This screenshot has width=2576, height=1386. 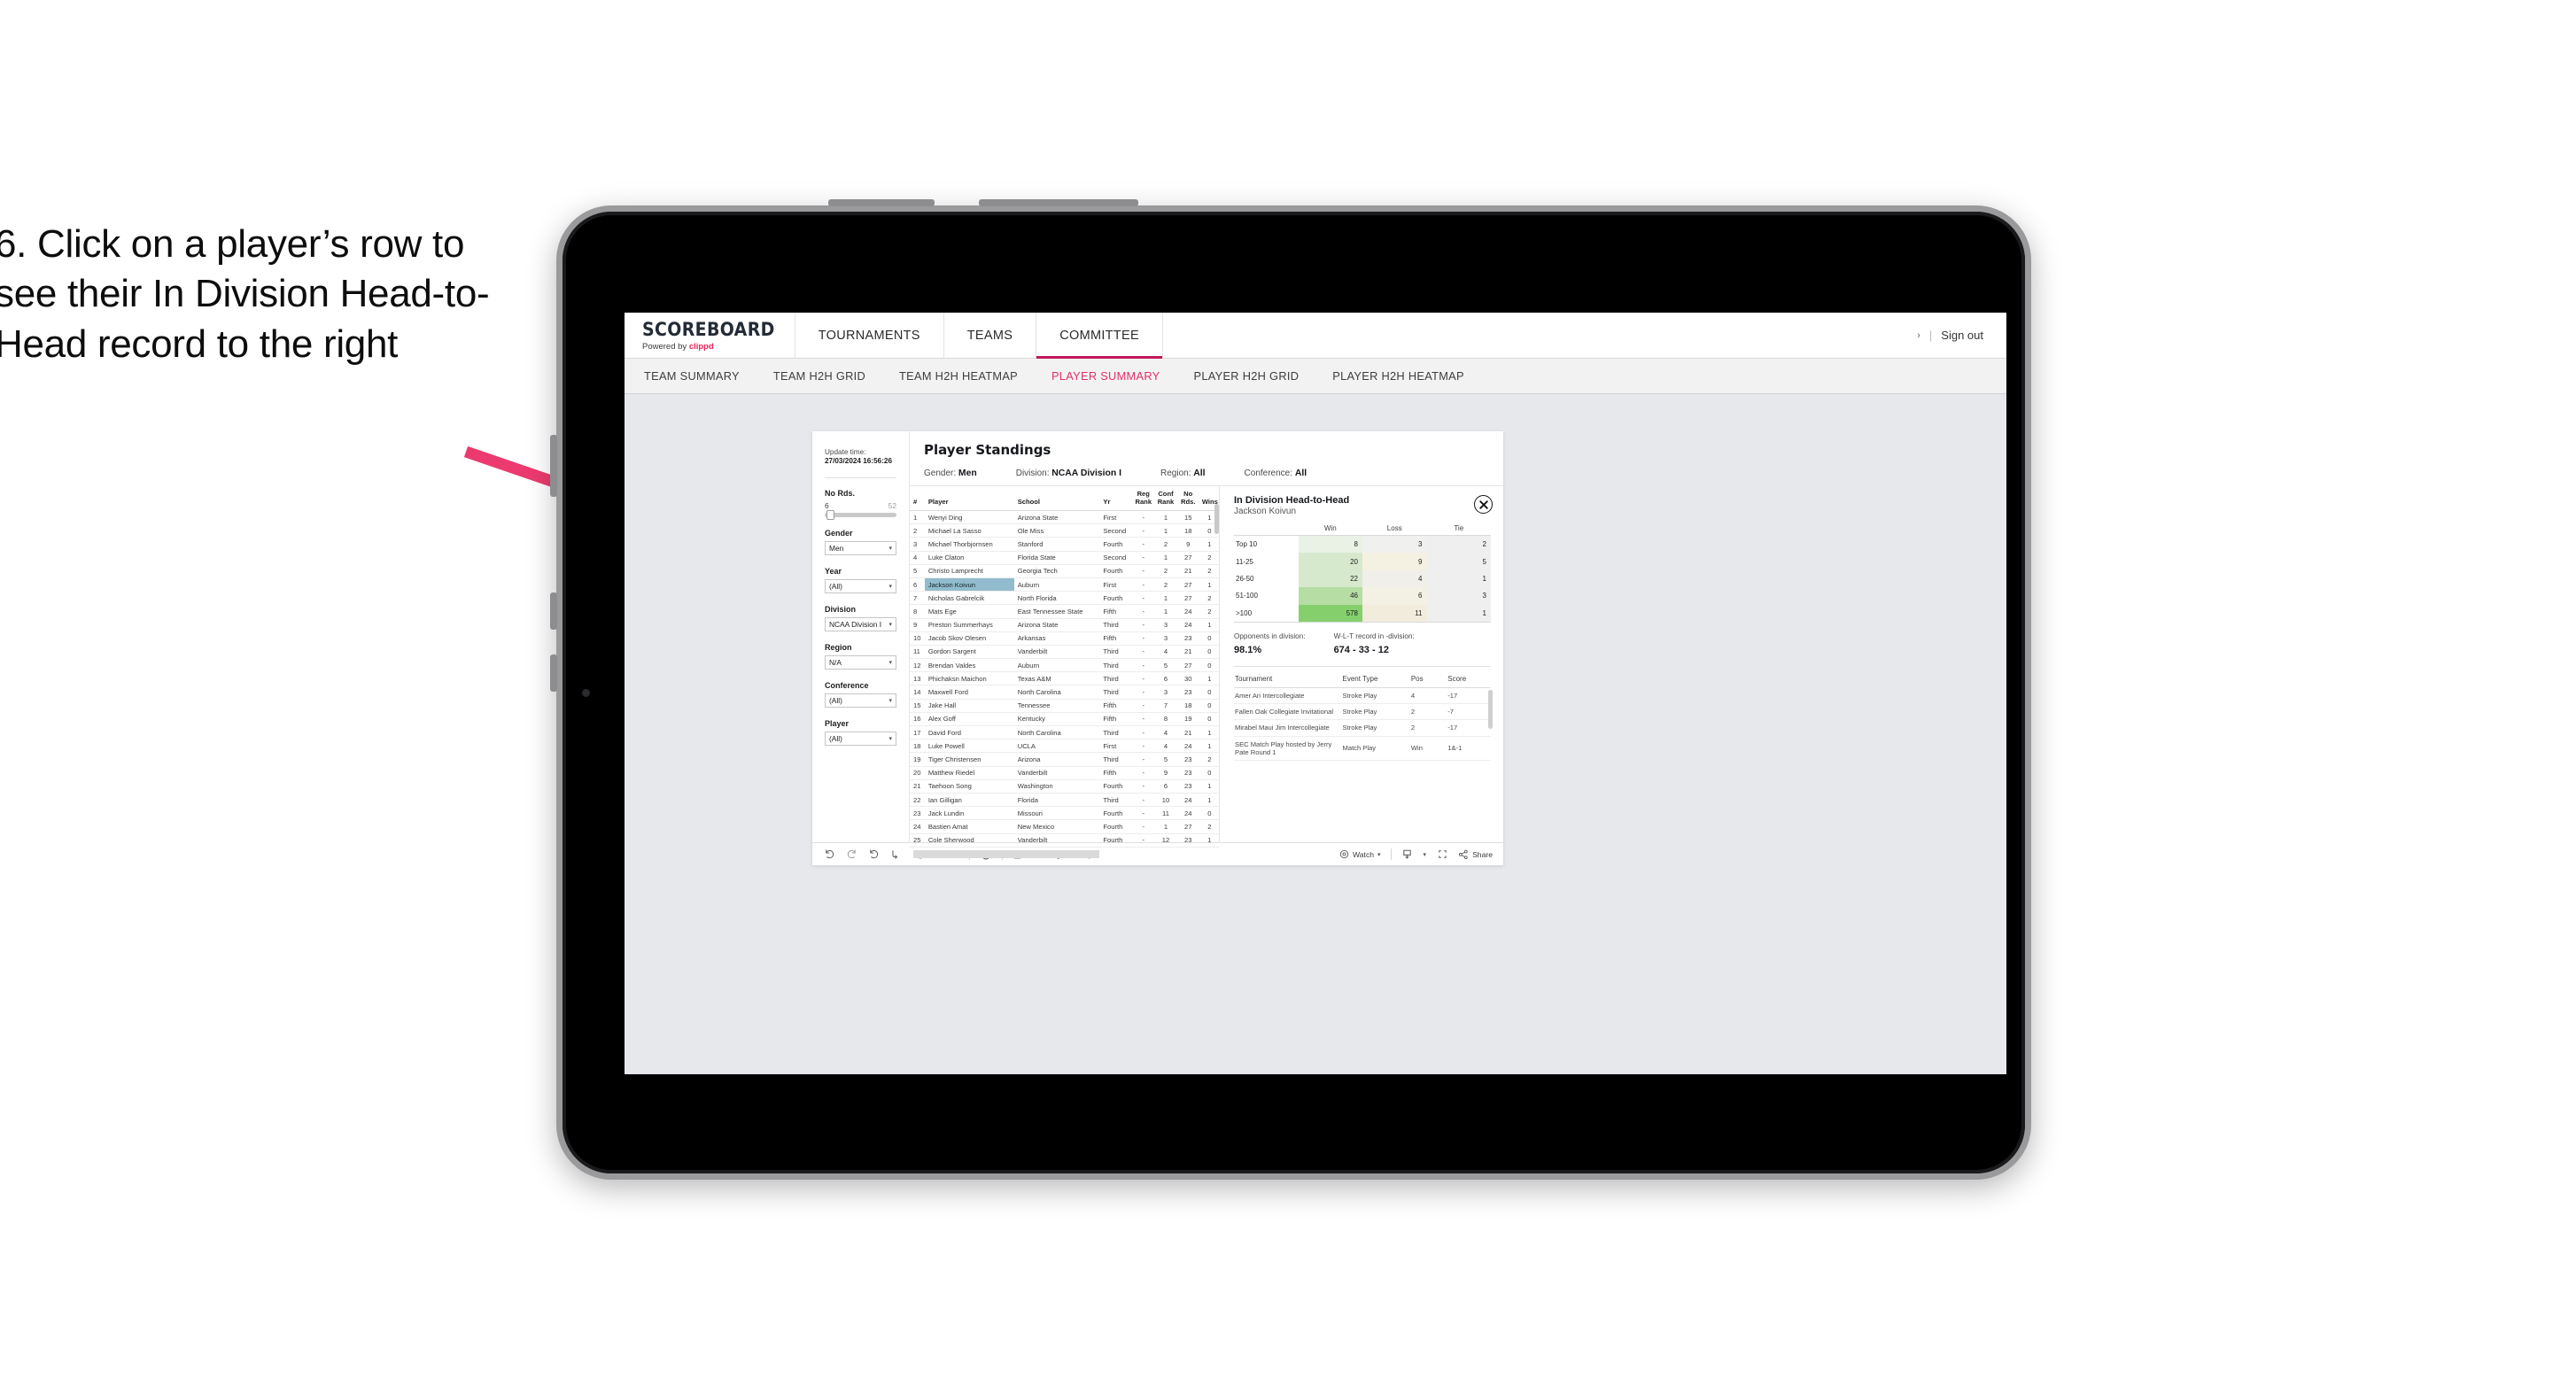 I want to click on cell-rank: 10, so click(x=917, y=638).